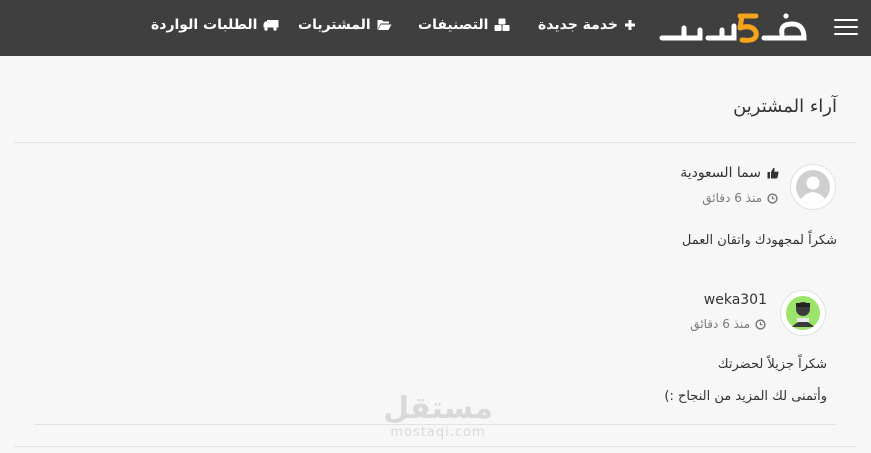 Image resolution: width=871 pixels, height=453 pixels. I want to click on thumbs-up-icon, so click(773, 173).